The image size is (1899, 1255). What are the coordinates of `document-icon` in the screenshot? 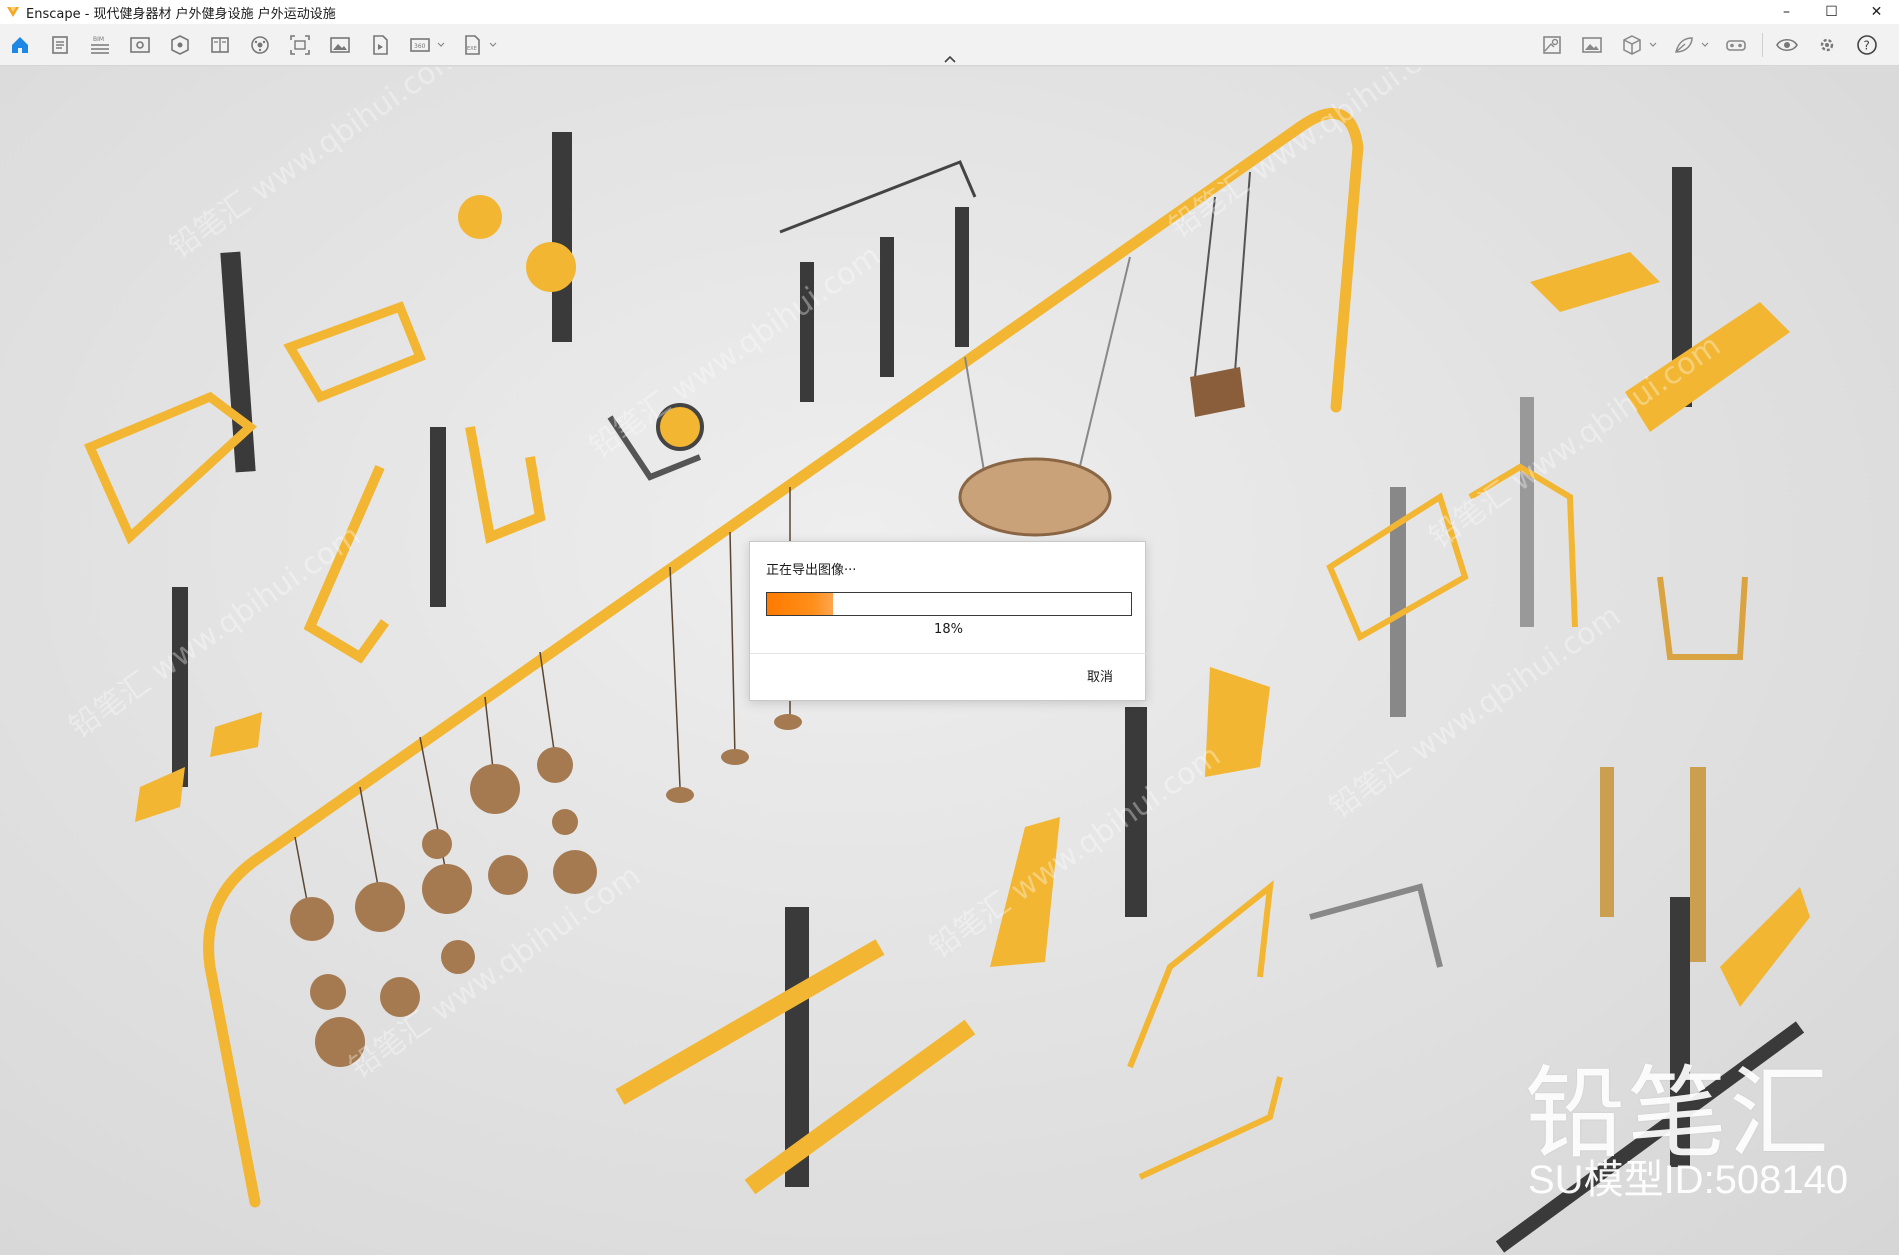 It's located at (60, 45).